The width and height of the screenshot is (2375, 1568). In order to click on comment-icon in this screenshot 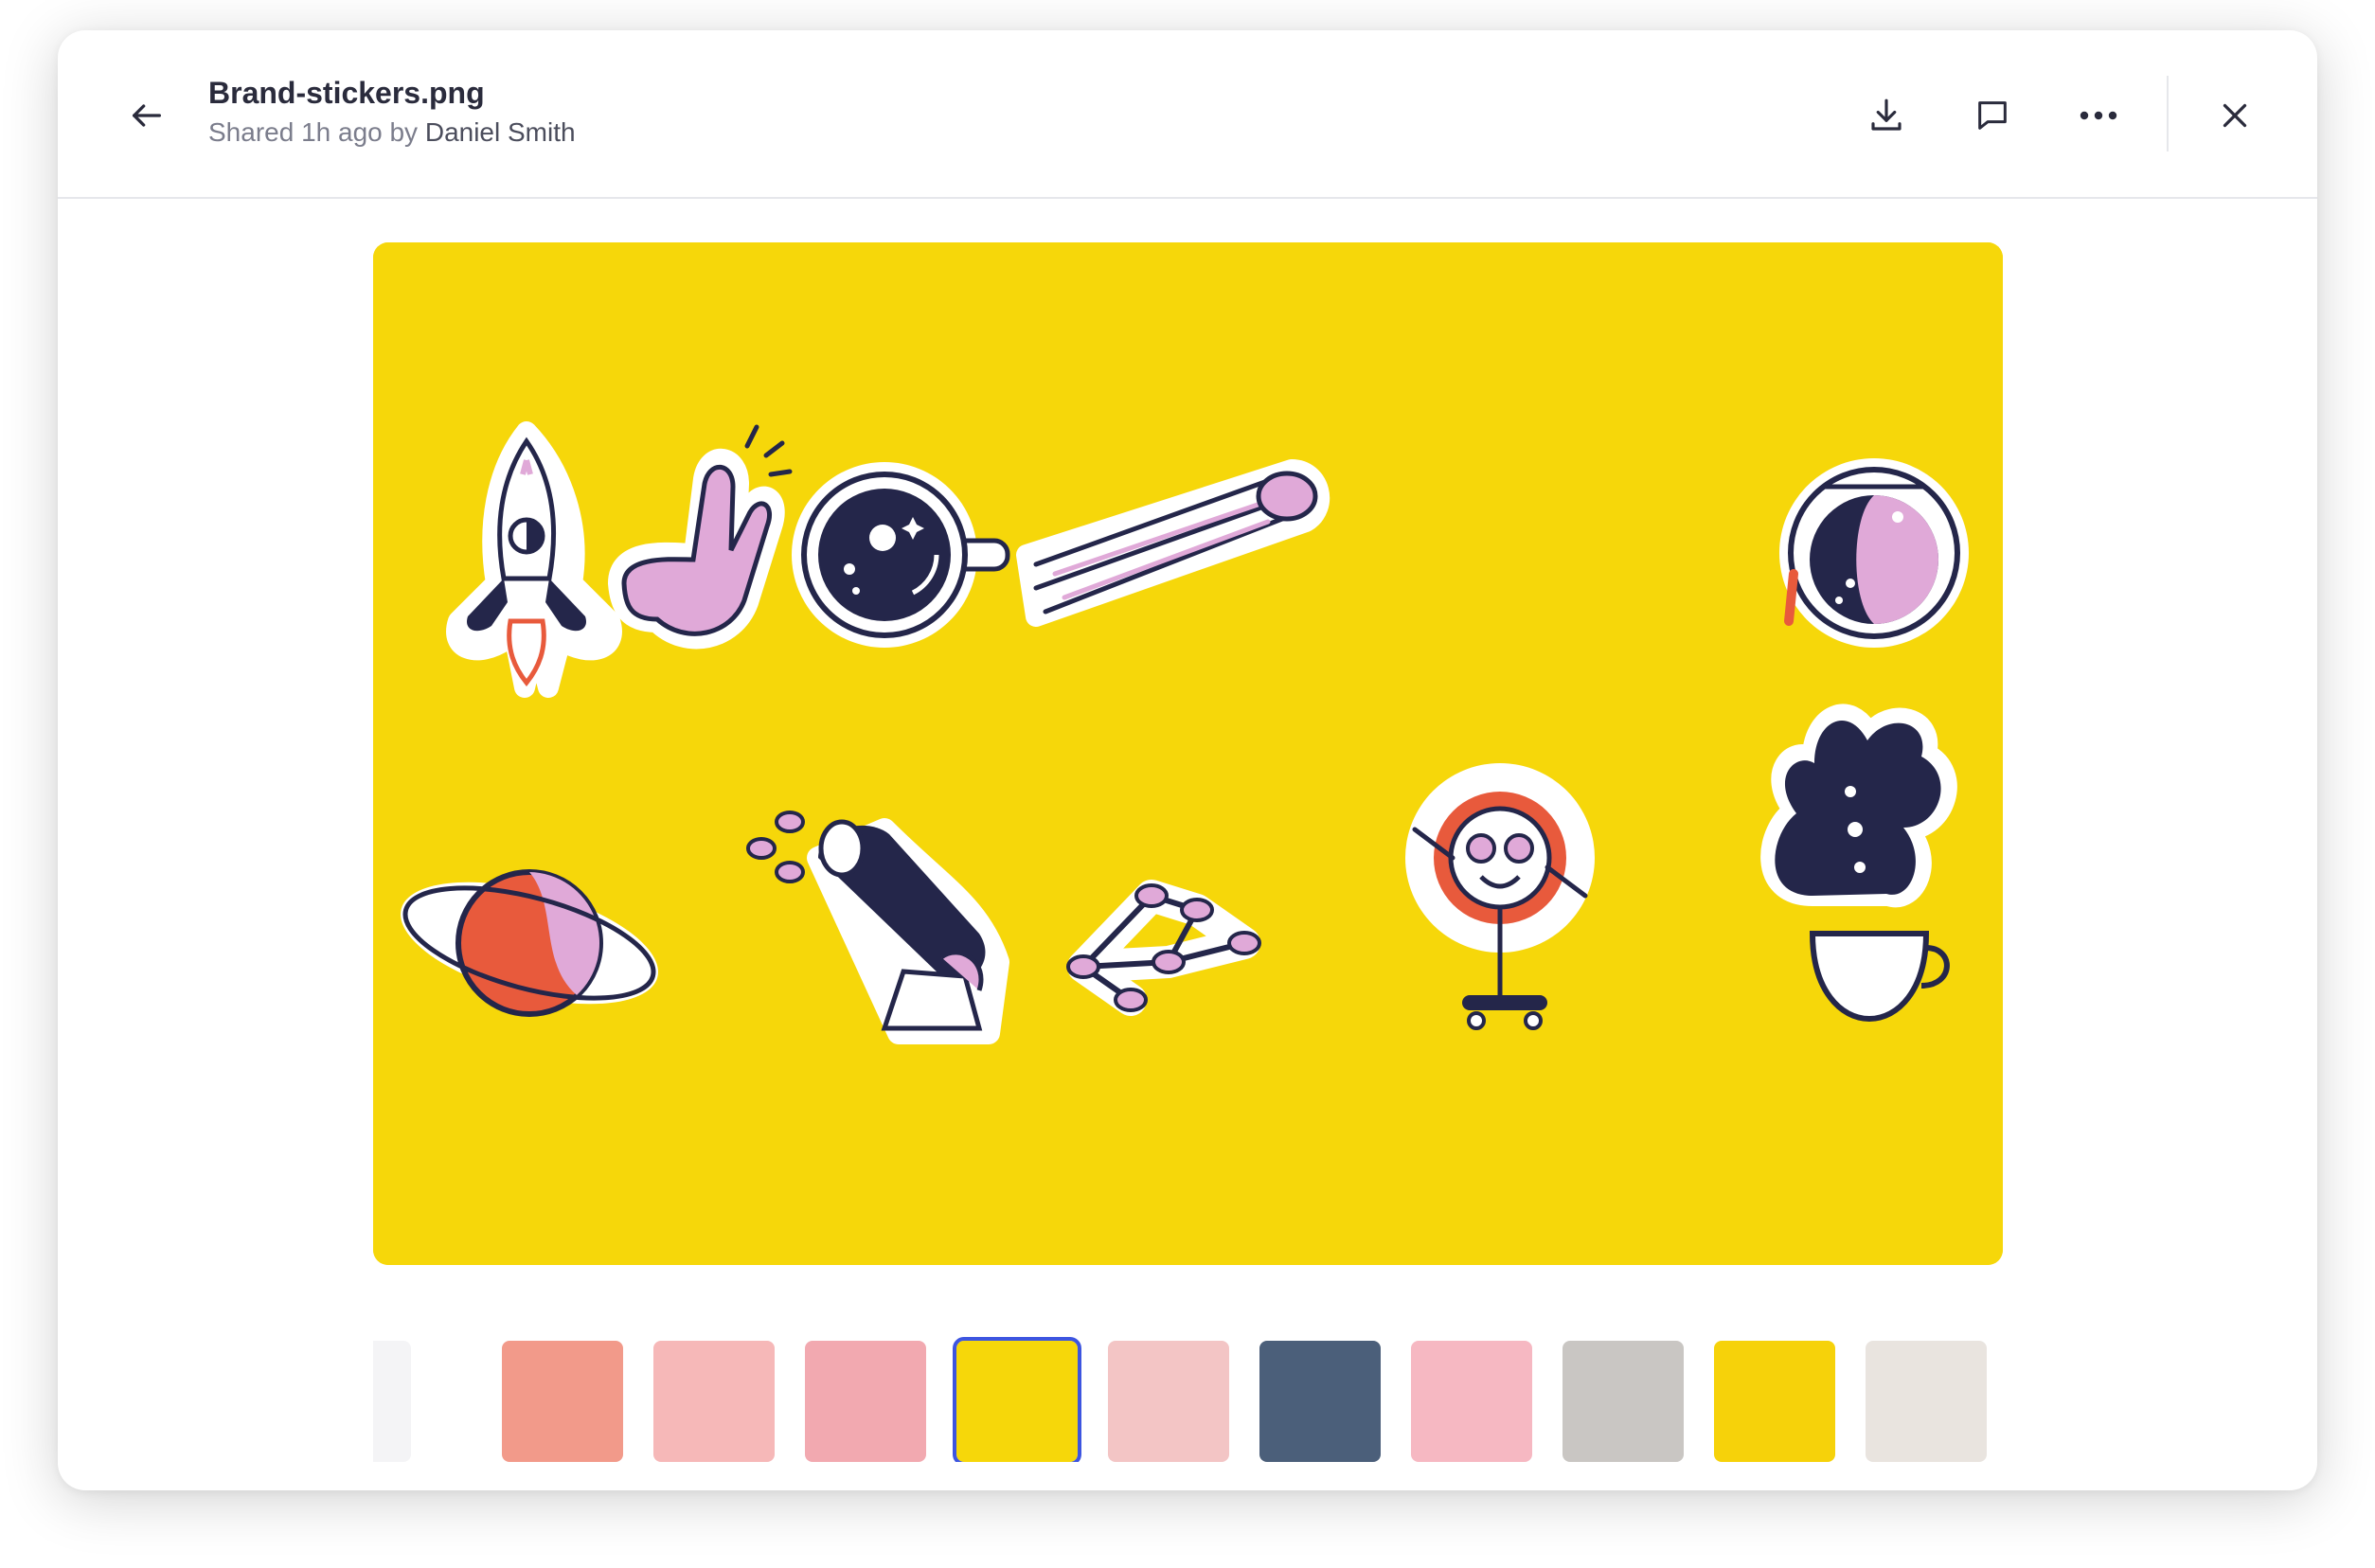, I will do `click(1992, 115)`.